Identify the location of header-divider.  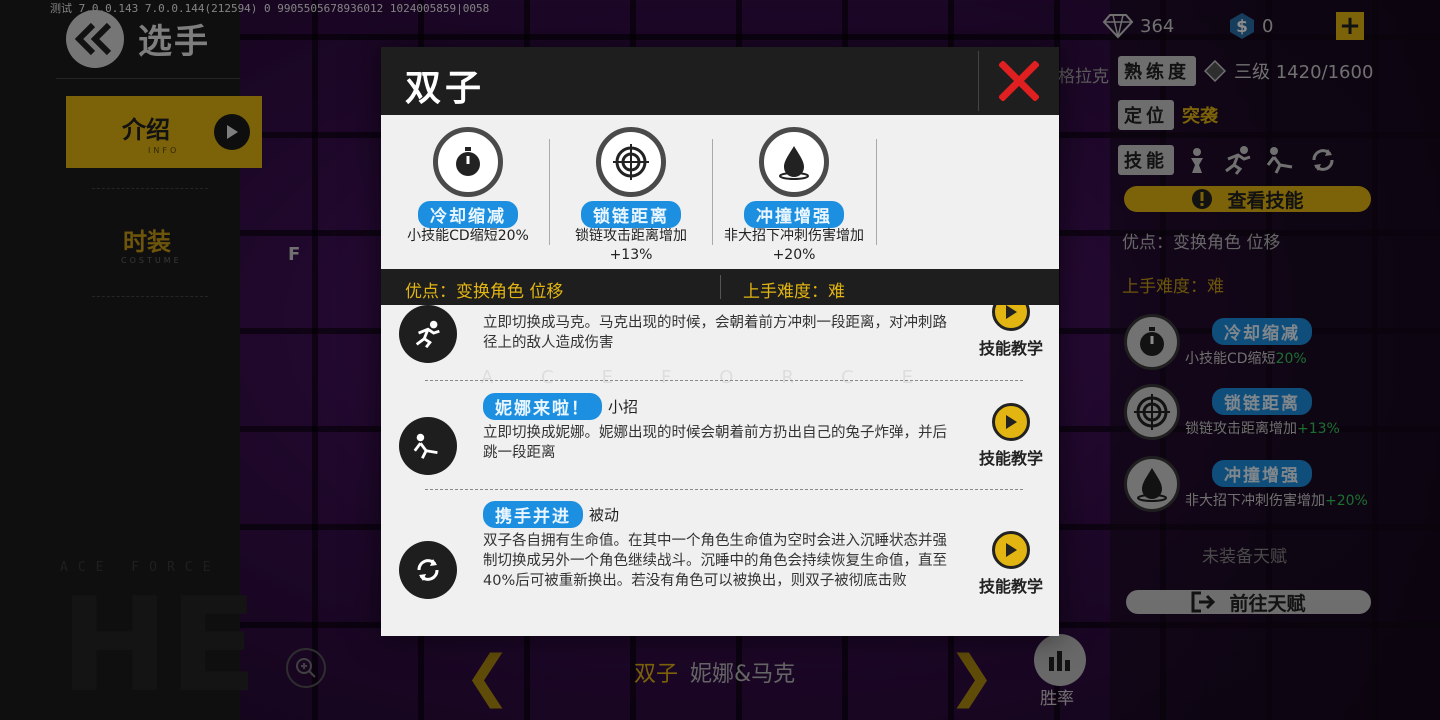
(978, 81).